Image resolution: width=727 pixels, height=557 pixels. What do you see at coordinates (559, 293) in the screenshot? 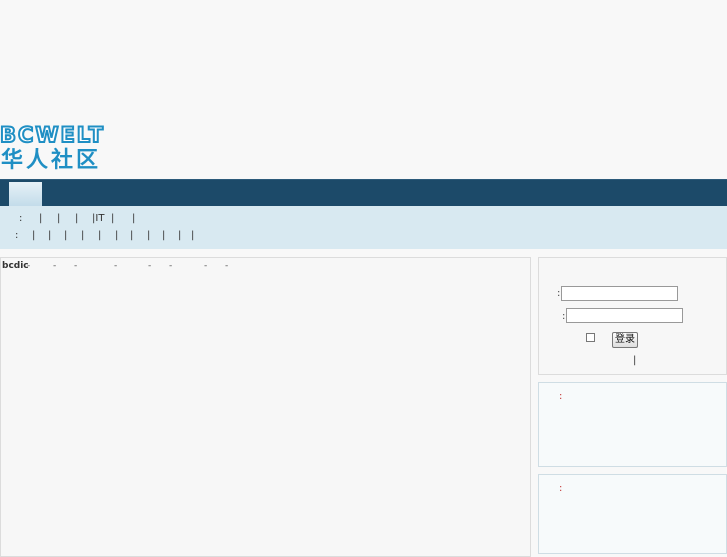
I see `username-label: :` at bounding box center [559, 293].